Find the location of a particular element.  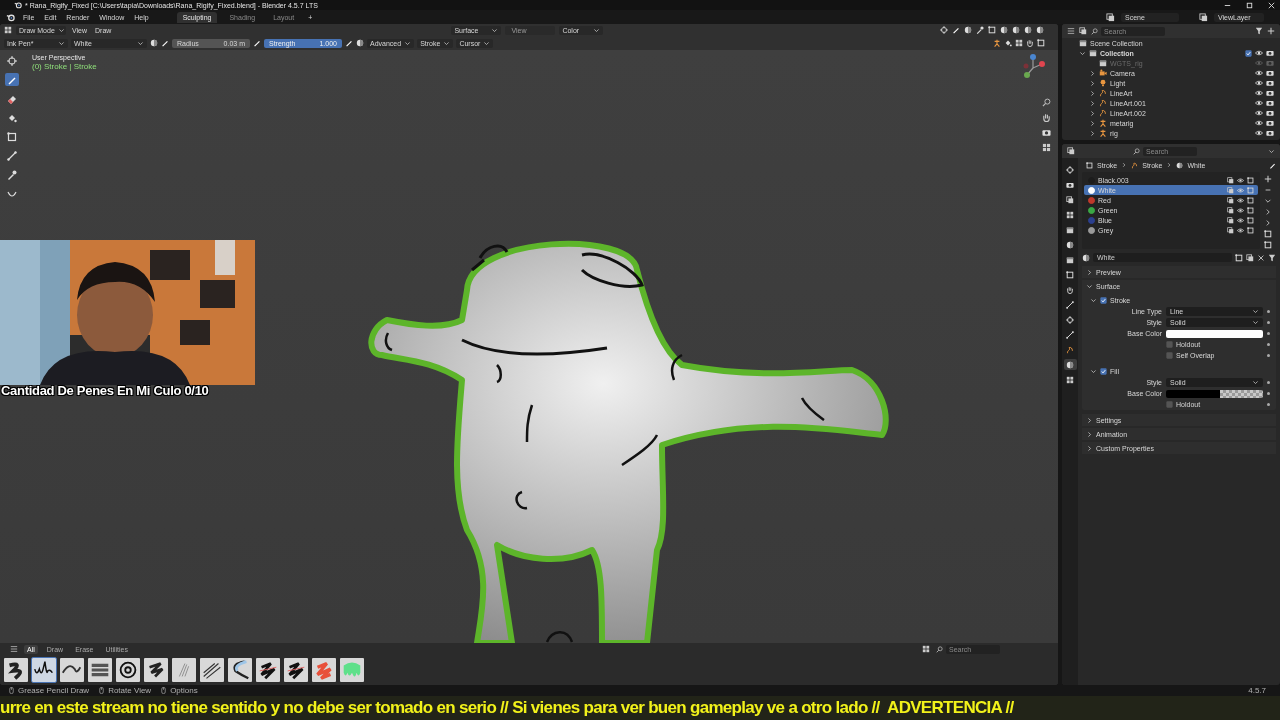

maximize-icon is located at coordinates (1249, 5).